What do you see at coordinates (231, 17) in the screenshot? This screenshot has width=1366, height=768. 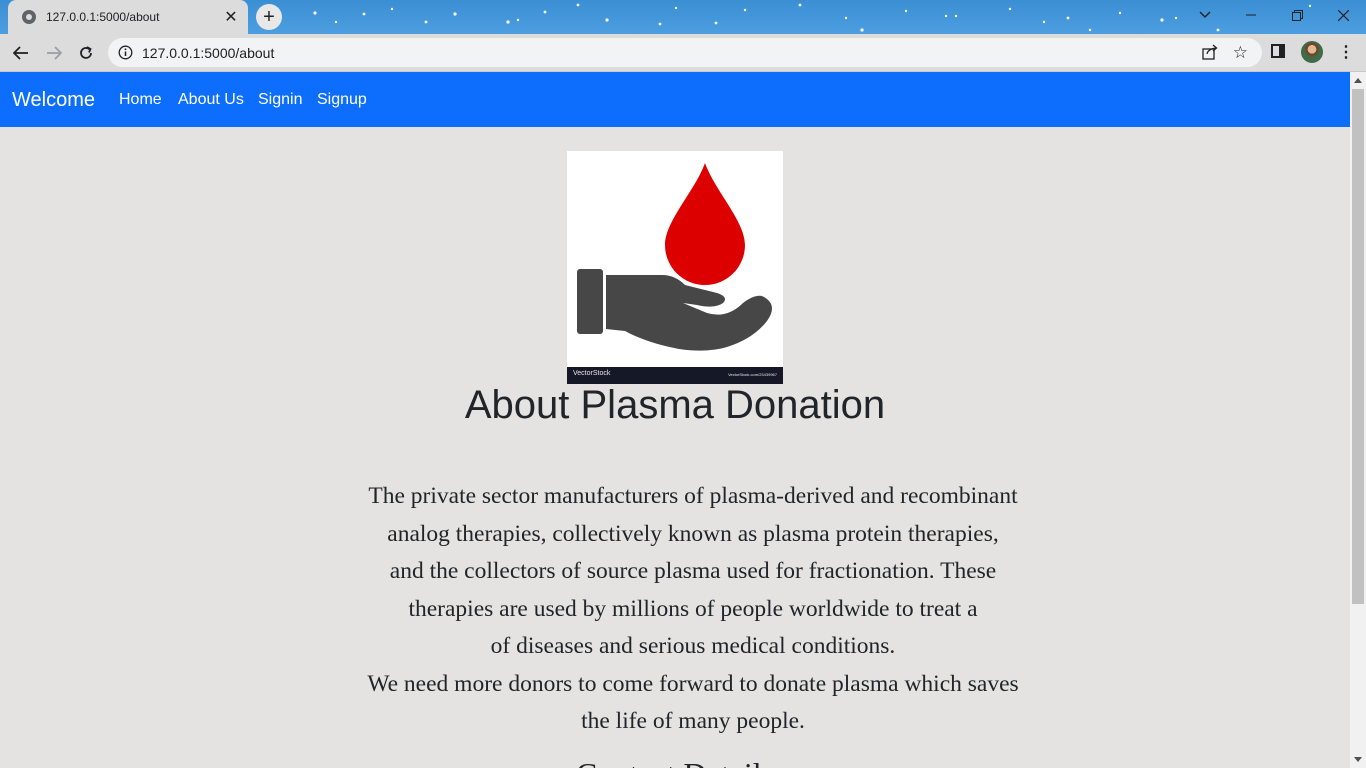 I see `close-tab-icon: ✕` at bounding box center [231, 17].